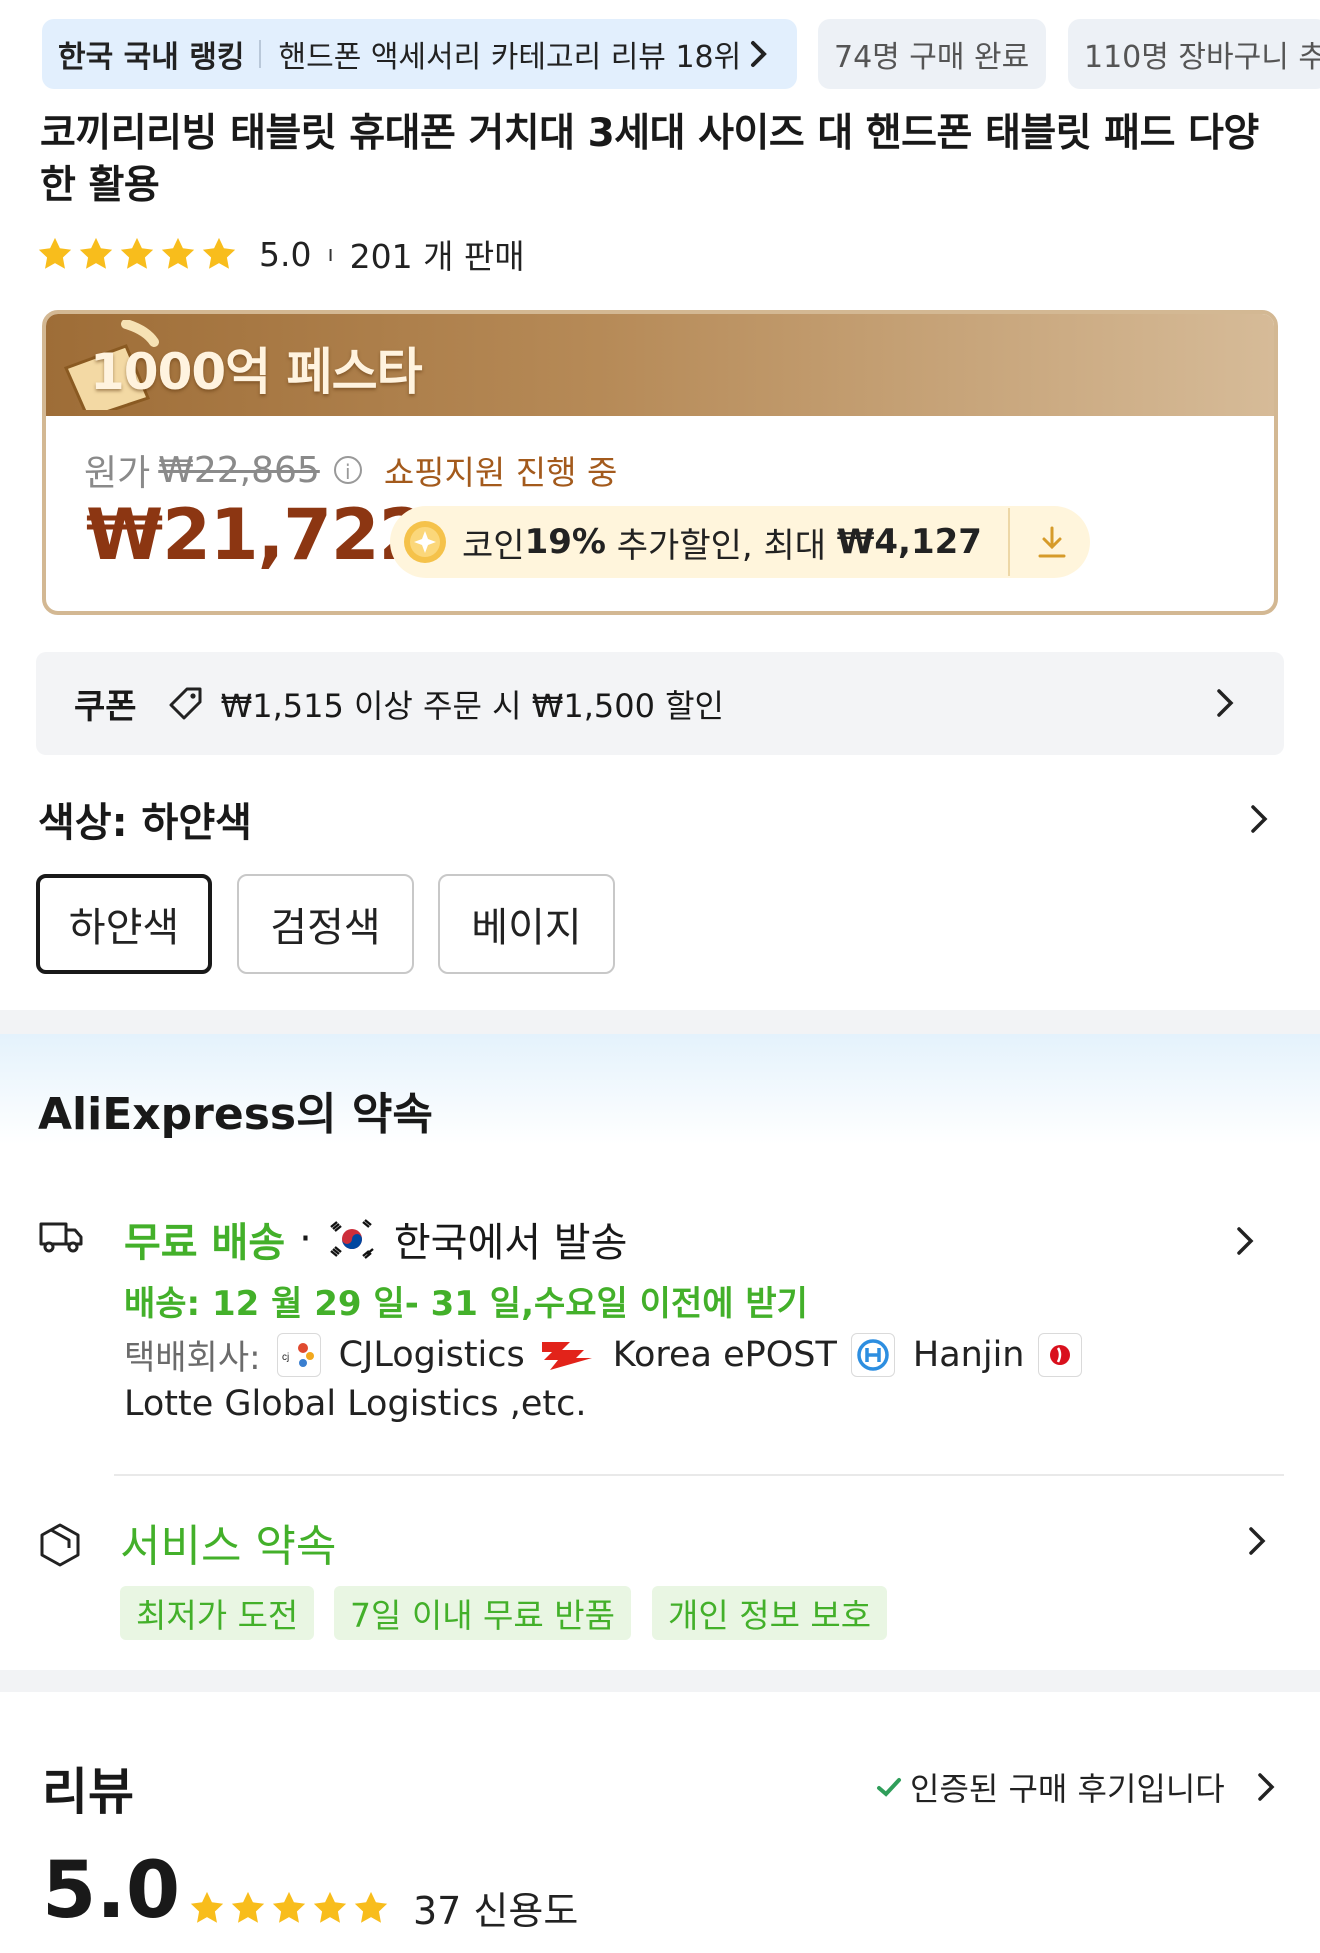 This screenshot has width=1320, height=1953. What do you see at coordinates (1060, 1354) in the screenshot?
I see `lotte-logo-icon` at bounding box center [1060, 1354].